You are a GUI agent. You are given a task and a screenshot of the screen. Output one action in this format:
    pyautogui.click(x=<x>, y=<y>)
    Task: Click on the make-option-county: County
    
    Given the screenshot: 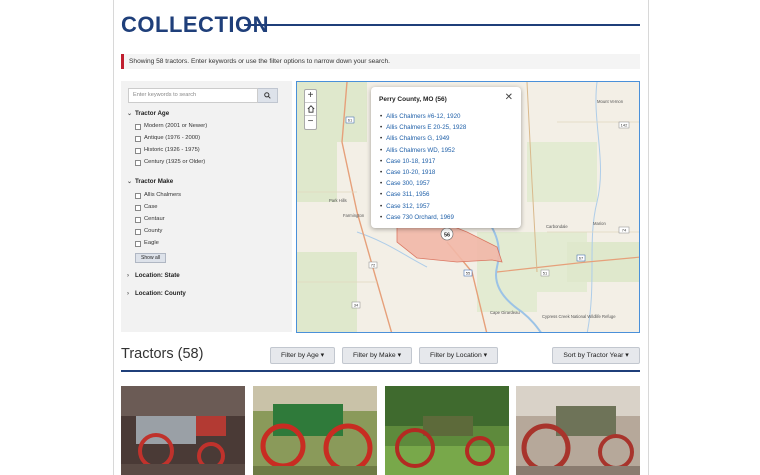 What is the action you would take?
    pyautogui.click(x=148, y=231)
    